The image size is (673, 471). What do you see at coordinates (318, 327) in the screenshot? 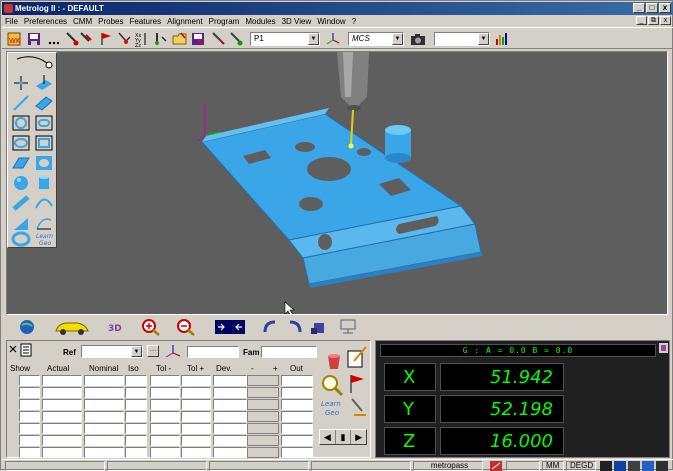
I see `shading-icon` at bounding box center [318, 327].